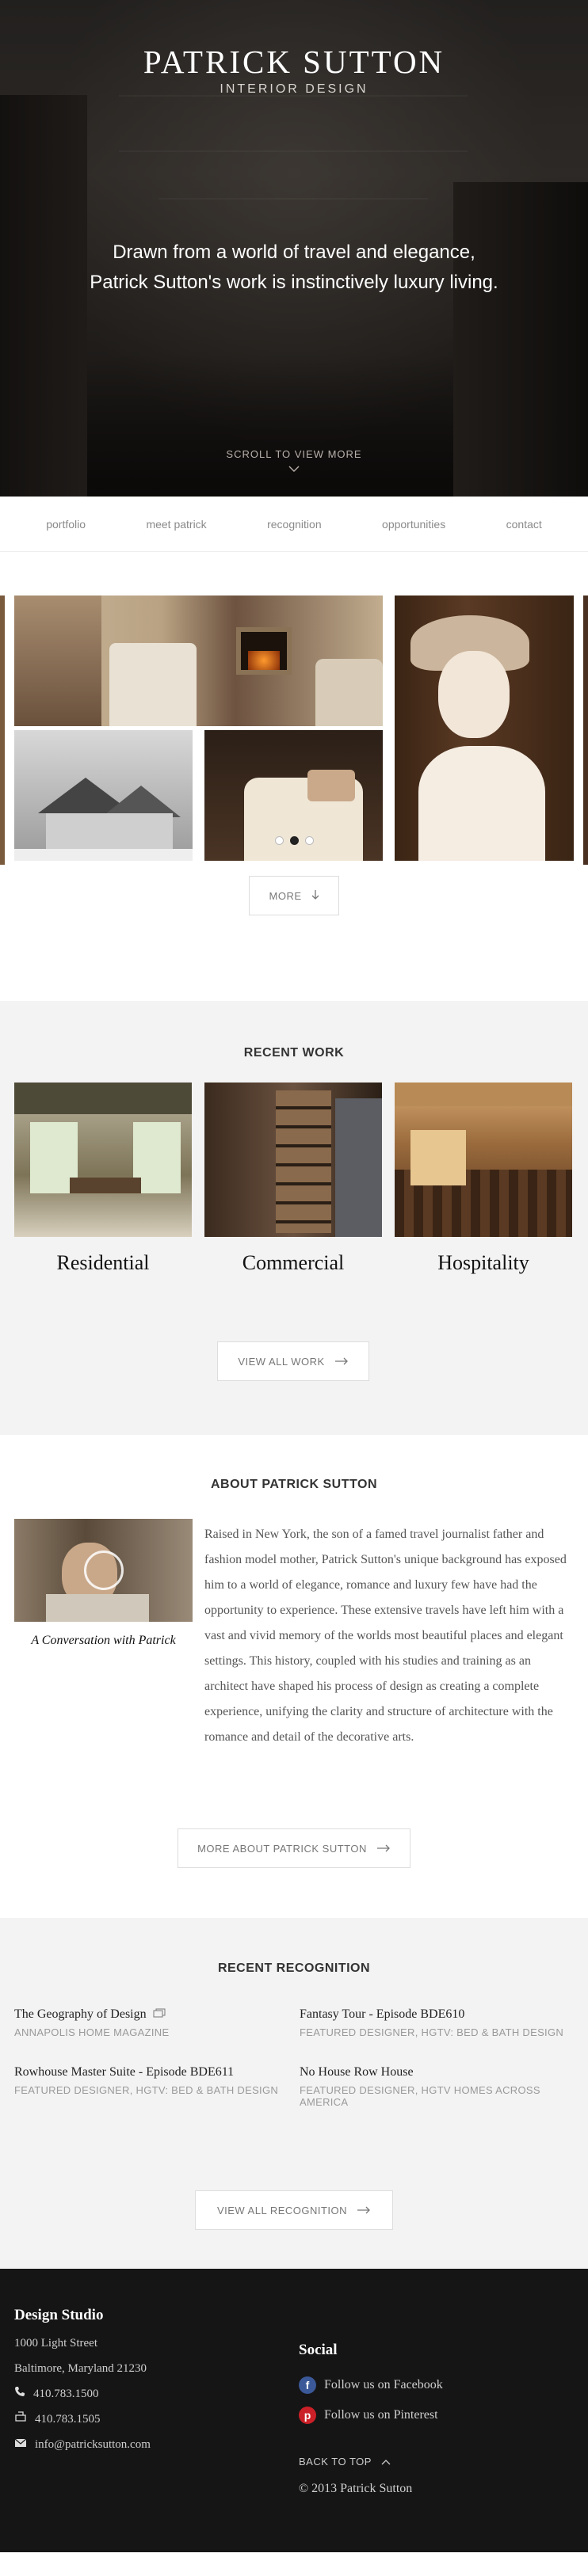 The width and height of the screenshot is (588, 2576). I want to click on work-image-hospitality, so click(484, 1160).